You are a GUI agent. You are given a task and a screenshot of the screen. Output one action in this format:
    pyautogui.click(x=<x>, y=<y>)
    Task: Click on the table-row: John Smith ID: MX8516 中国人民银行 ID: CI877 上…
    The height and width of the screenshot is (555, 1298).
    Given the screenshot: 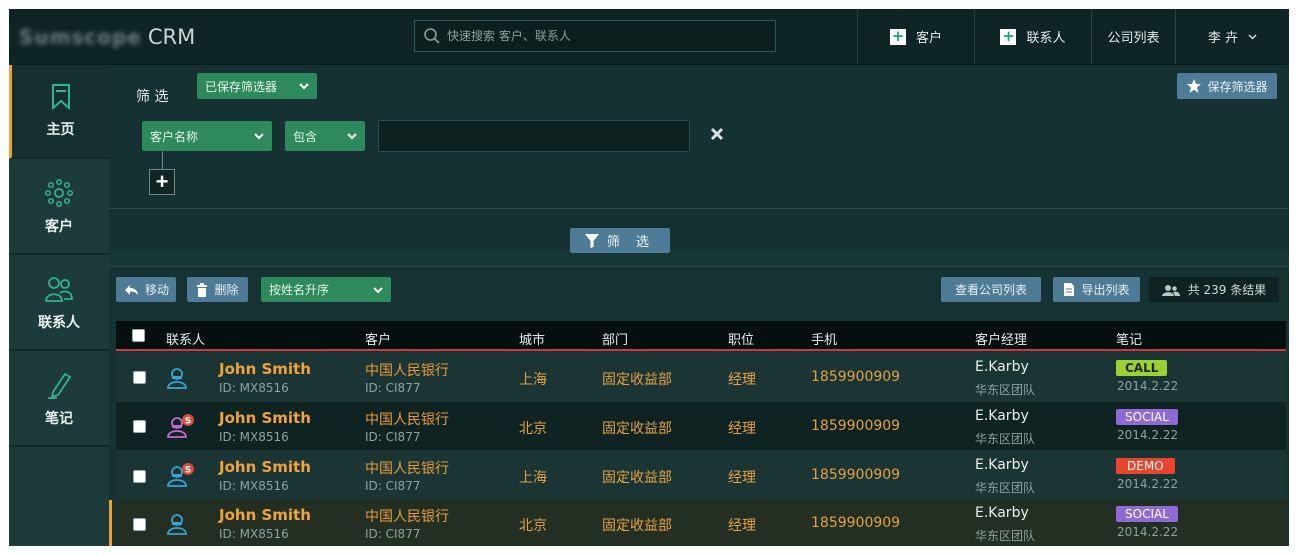 What is the action you would take?
    pyautogui.click(x=701, y=377)
    